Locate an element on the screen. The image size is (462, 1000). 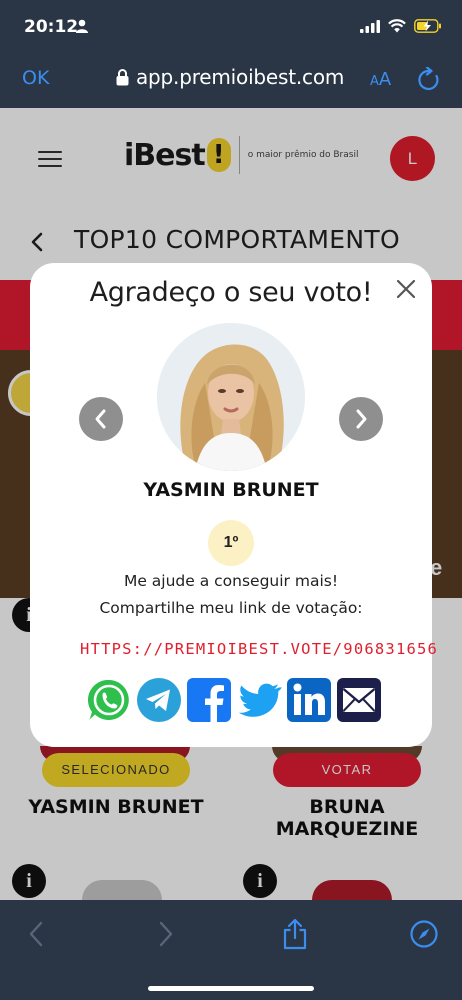
candidate-portrait-image is located at coordinates (231, 397).